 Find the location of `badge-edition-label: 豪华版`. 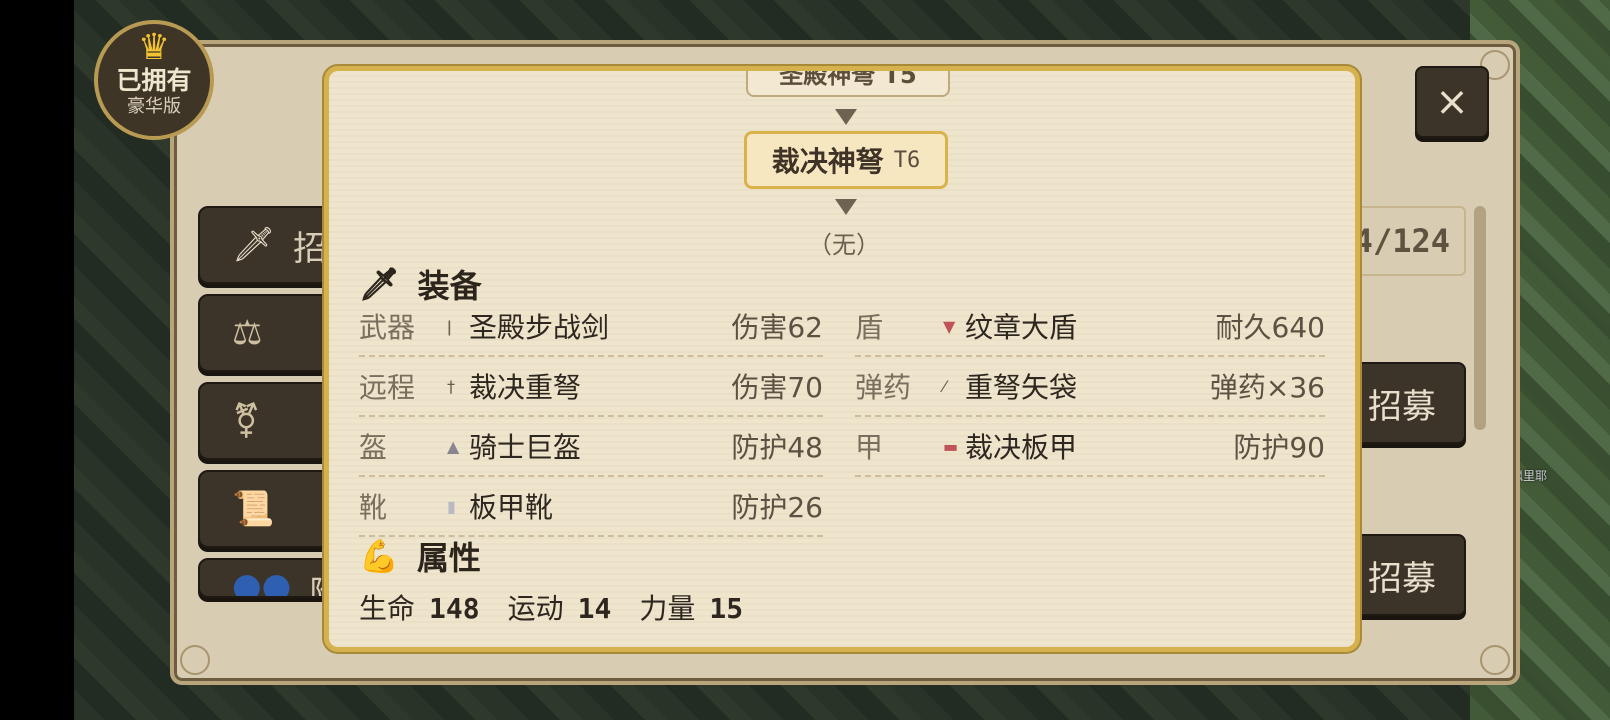

badge-edition-label: 豪华版 is located at coordinates (154, 106).